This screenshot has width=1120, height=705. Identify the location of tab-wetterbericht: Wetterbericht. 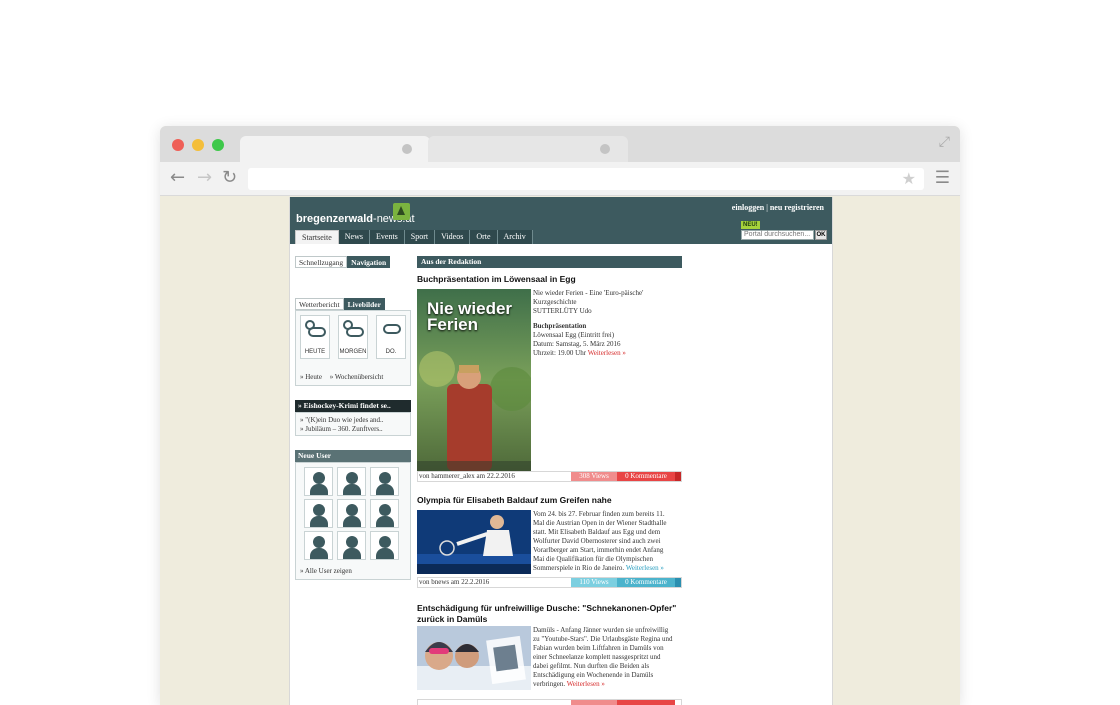
(319, 304).